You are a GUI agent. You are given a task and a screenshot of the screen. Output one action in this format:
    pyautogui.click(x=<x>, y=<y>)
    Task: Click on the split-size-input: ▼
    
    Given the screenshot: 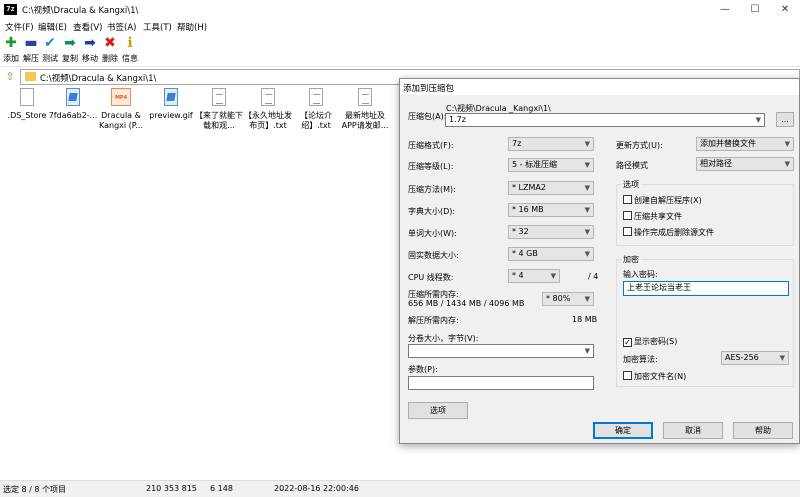 What is the action you would take?
    pyautogui.click(x=501, y=351)
    